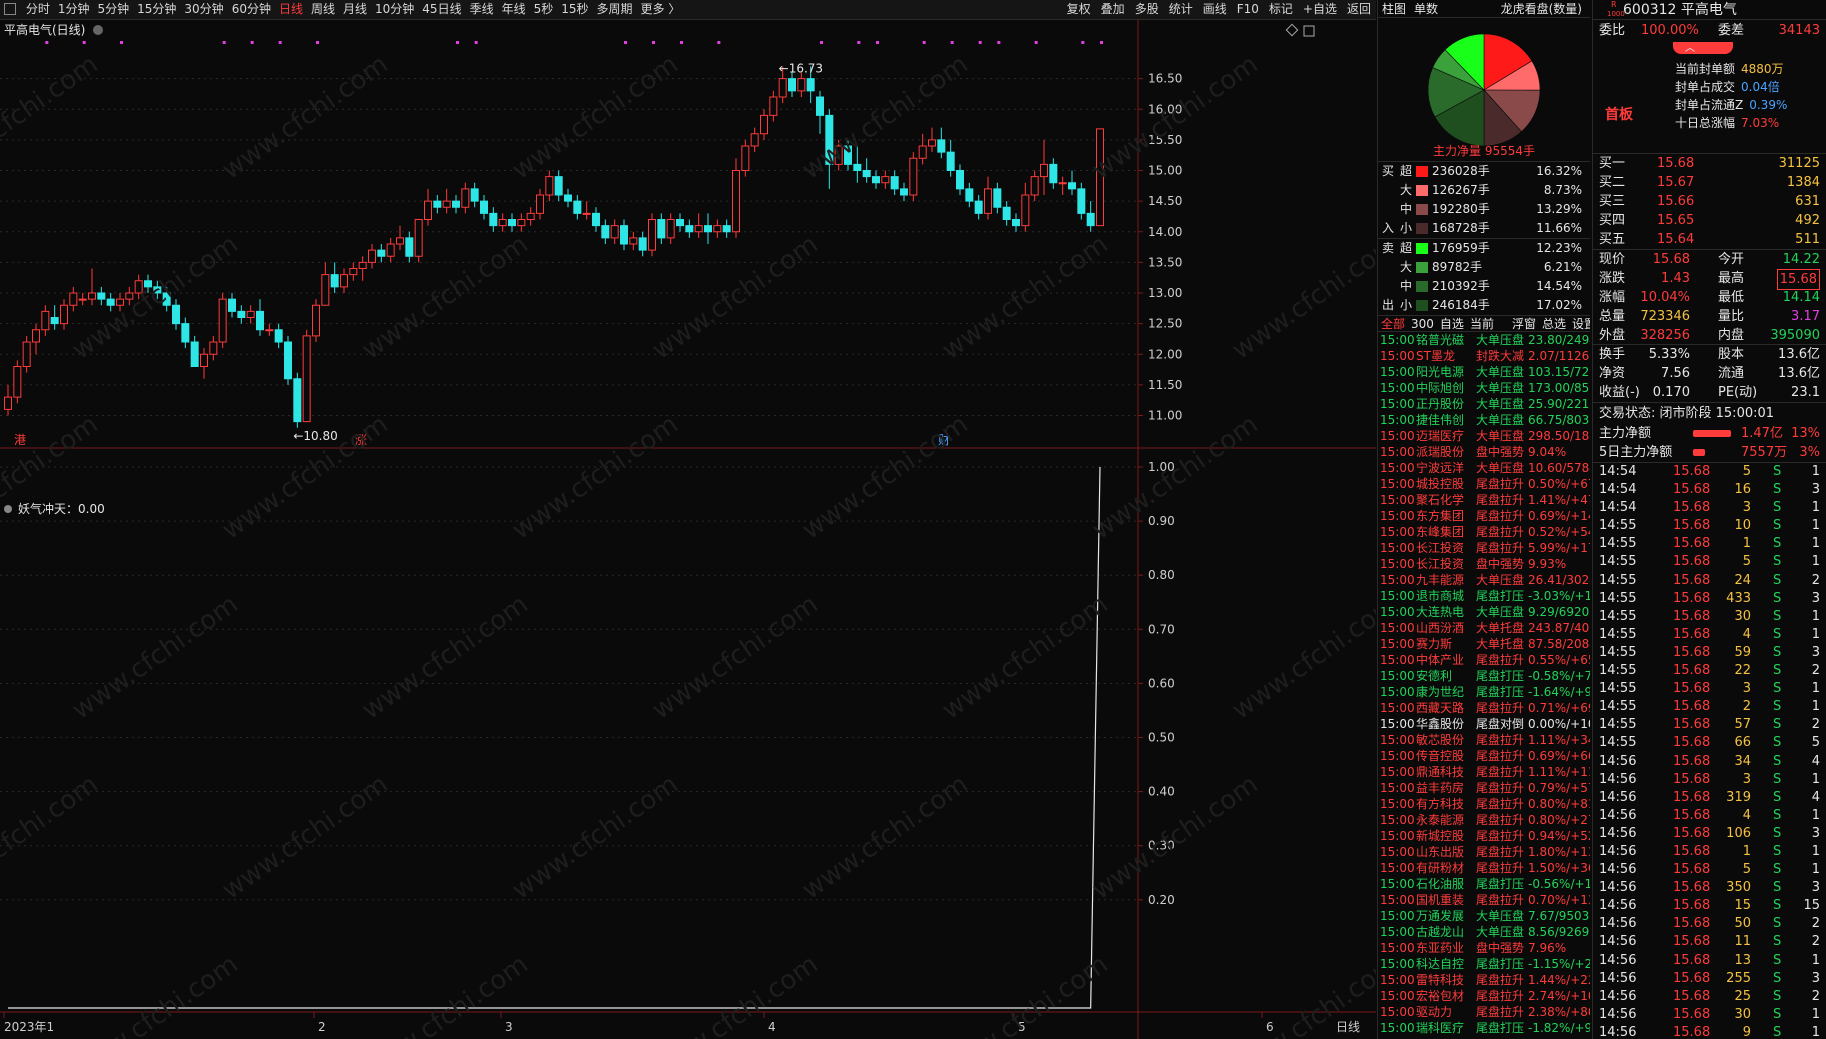 This screenshot has width=1826, height=1039. I want to click on period-tab: 周线, so click(323, 9).